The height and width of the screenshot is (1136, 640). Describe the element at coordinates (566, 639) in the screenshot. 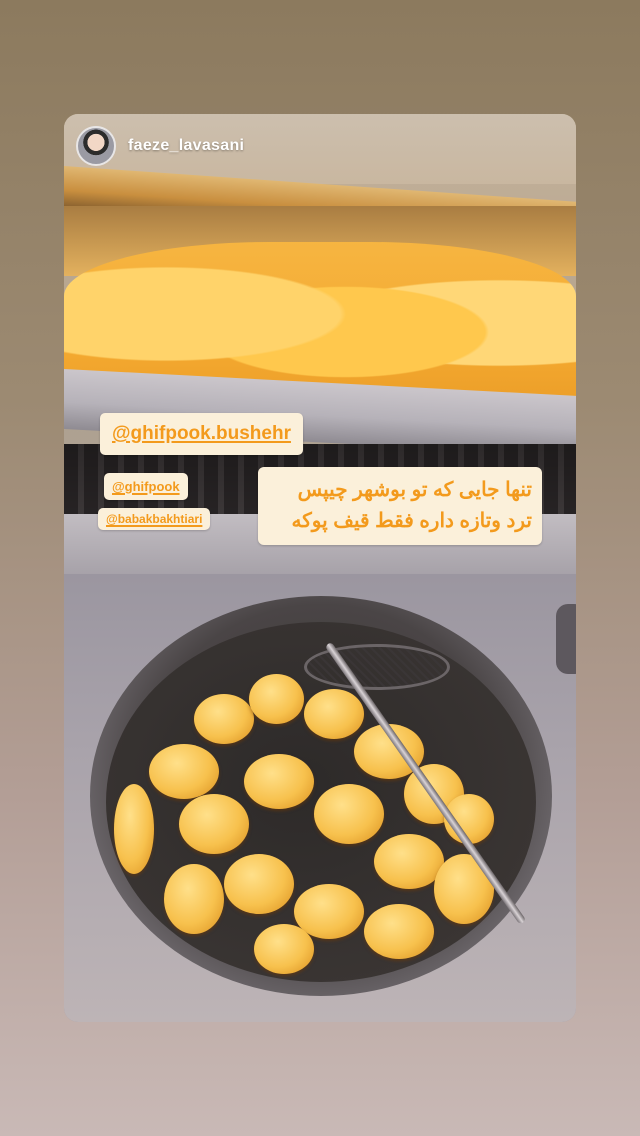

I see `side-opening` at that location.